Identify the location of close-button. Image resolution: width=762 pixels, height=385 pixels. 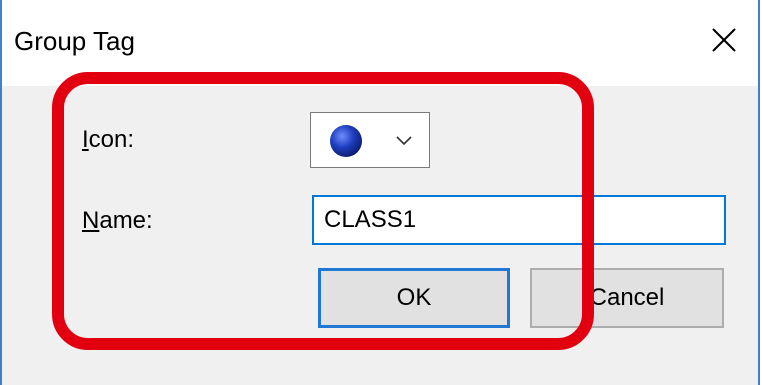
(724, 40).